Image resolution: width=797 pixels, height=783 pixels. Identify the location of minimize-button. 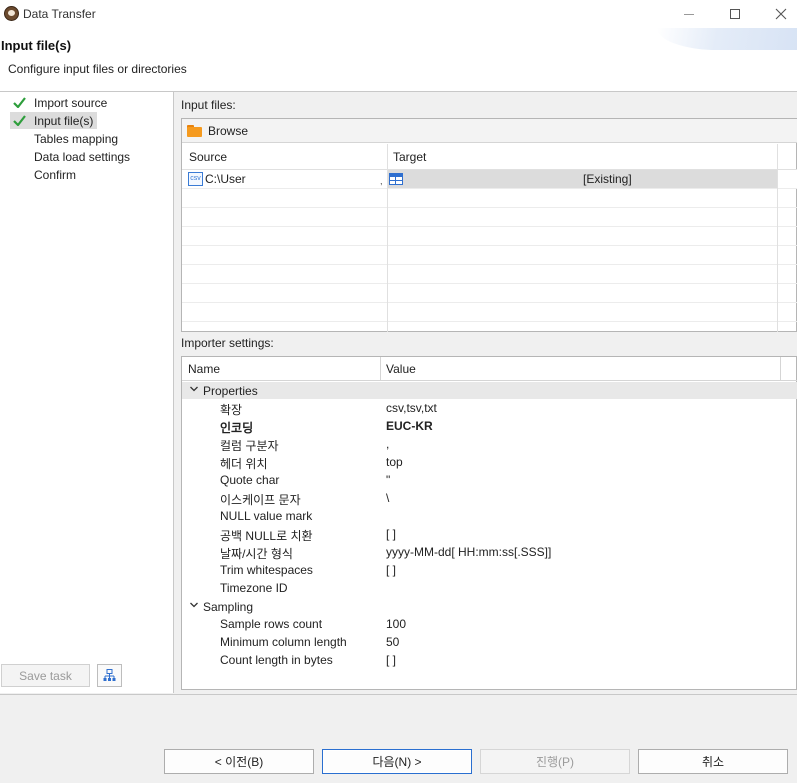
(689, 14).